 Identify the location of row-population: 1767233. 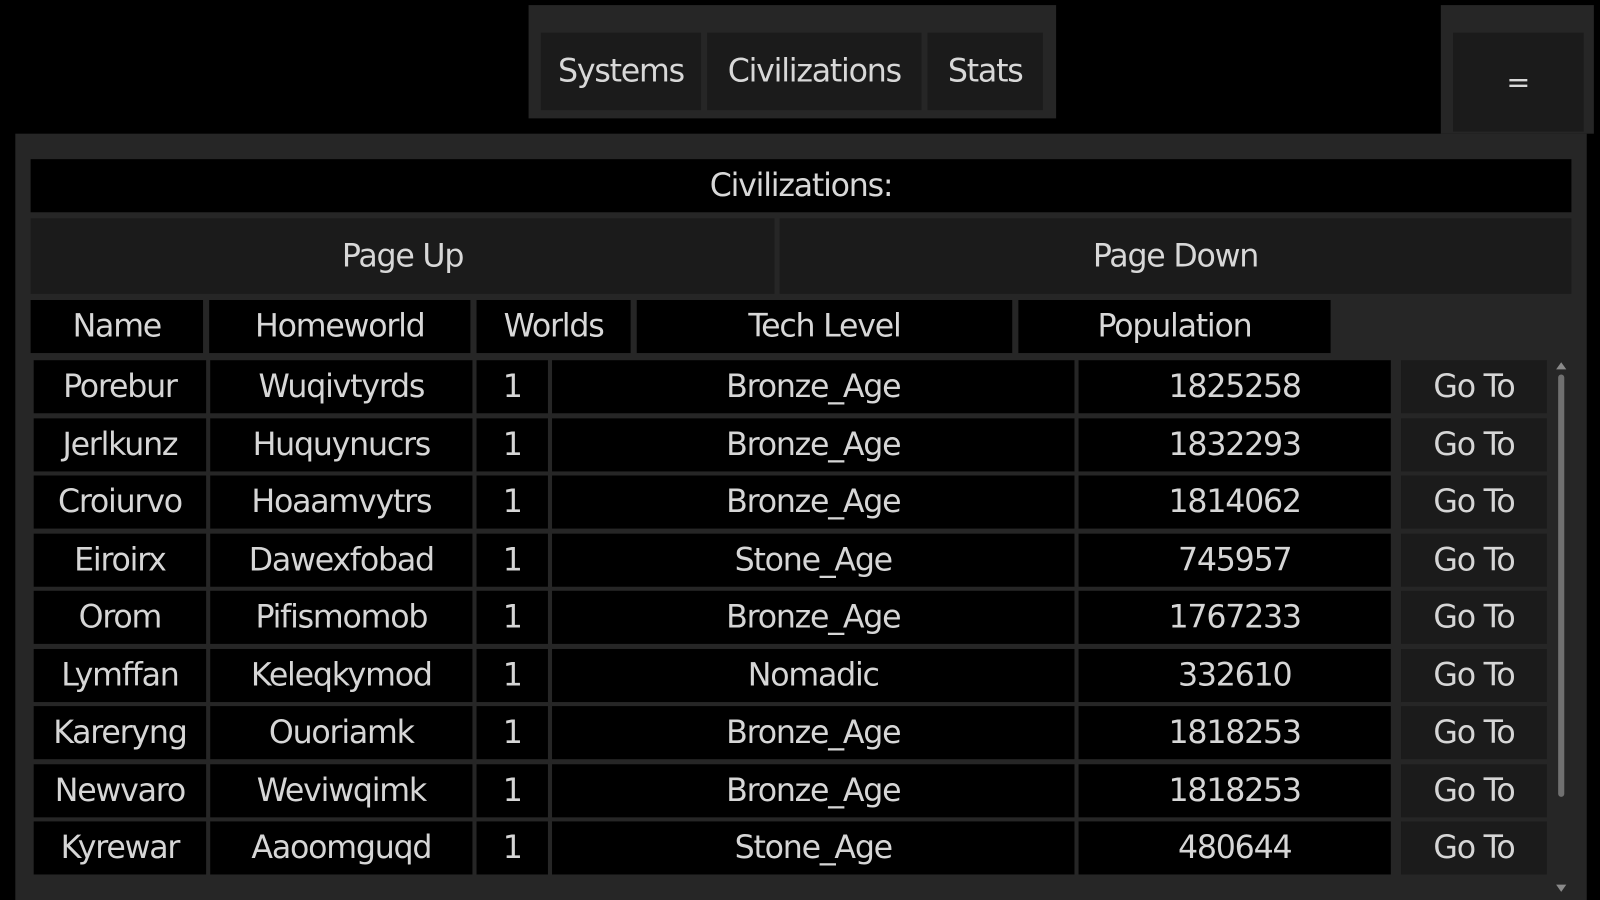
(1234, 617).